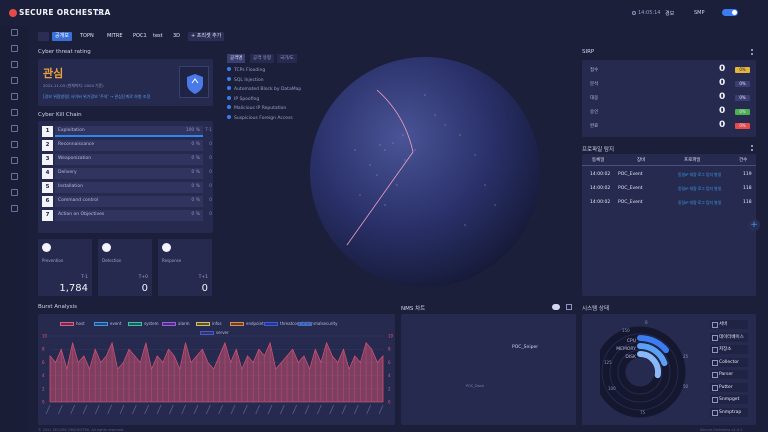 The image size is (768, 432). Describe the element at coordinates (260, 117) in the screenshot. I see `attack-list-item: Suspicious Foreign Access` at that location.